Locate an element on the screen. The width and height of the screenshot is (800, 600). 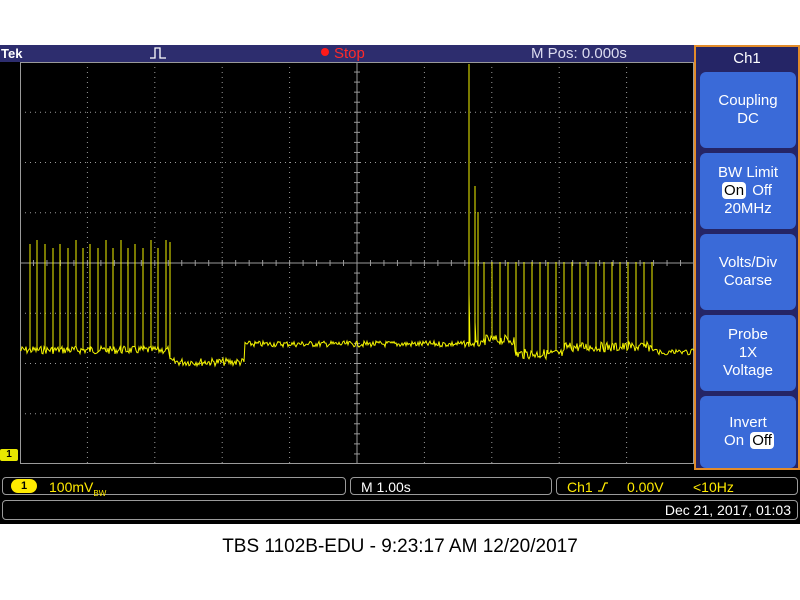
probe-attenuation: 1X is located at coordinates (748, 352).